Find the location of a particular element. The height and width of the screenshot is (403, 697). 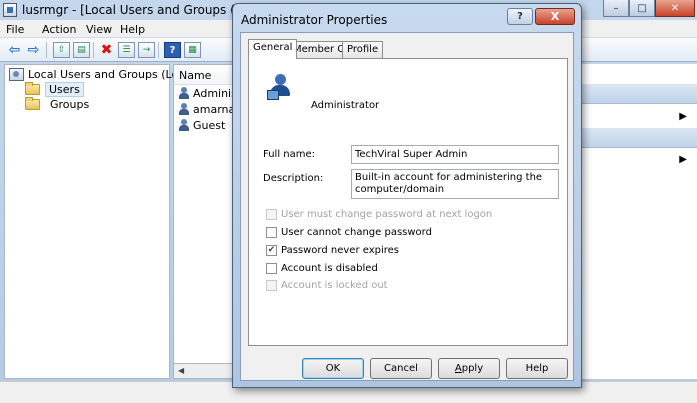

checkbox-cannot-change-password: User cannot change password is located at coordinates (349, 232).